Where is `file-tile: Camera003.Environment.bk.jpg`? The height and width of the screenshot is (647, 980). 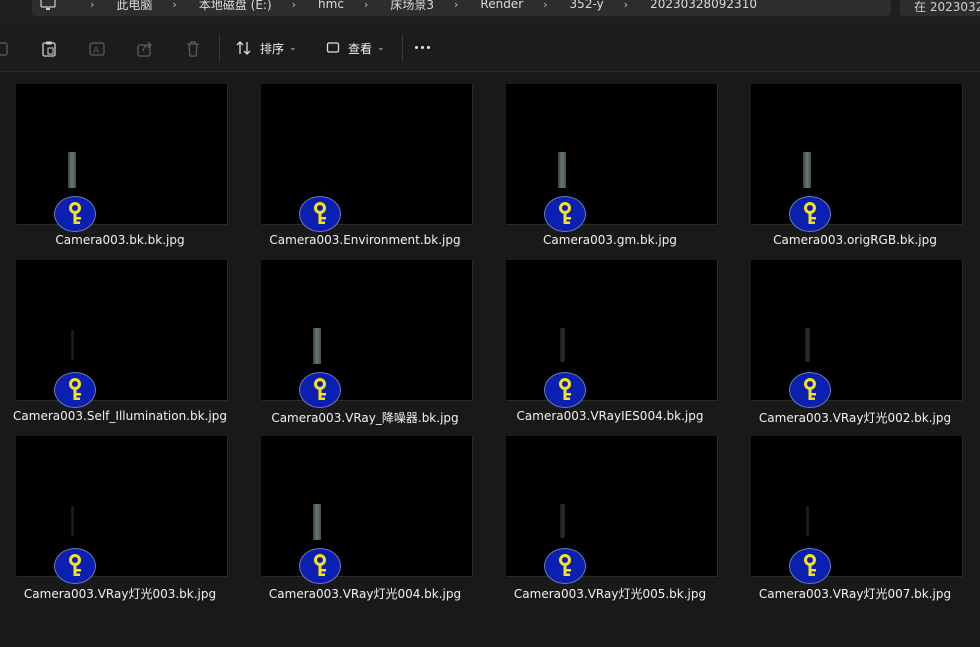
file-tile: Camera003.Environment.bk.jpg is located at coordinates (365, 160).